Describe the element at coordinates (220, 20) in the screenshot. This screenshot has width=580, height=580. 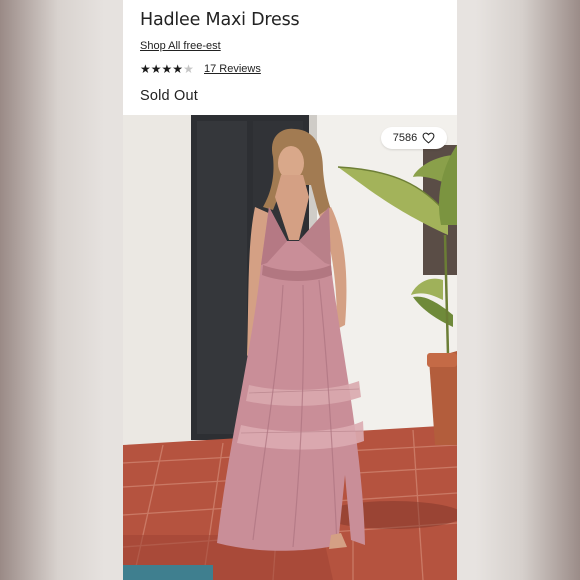
I see `product-title: Hadlee Maxi Dress` at that location.